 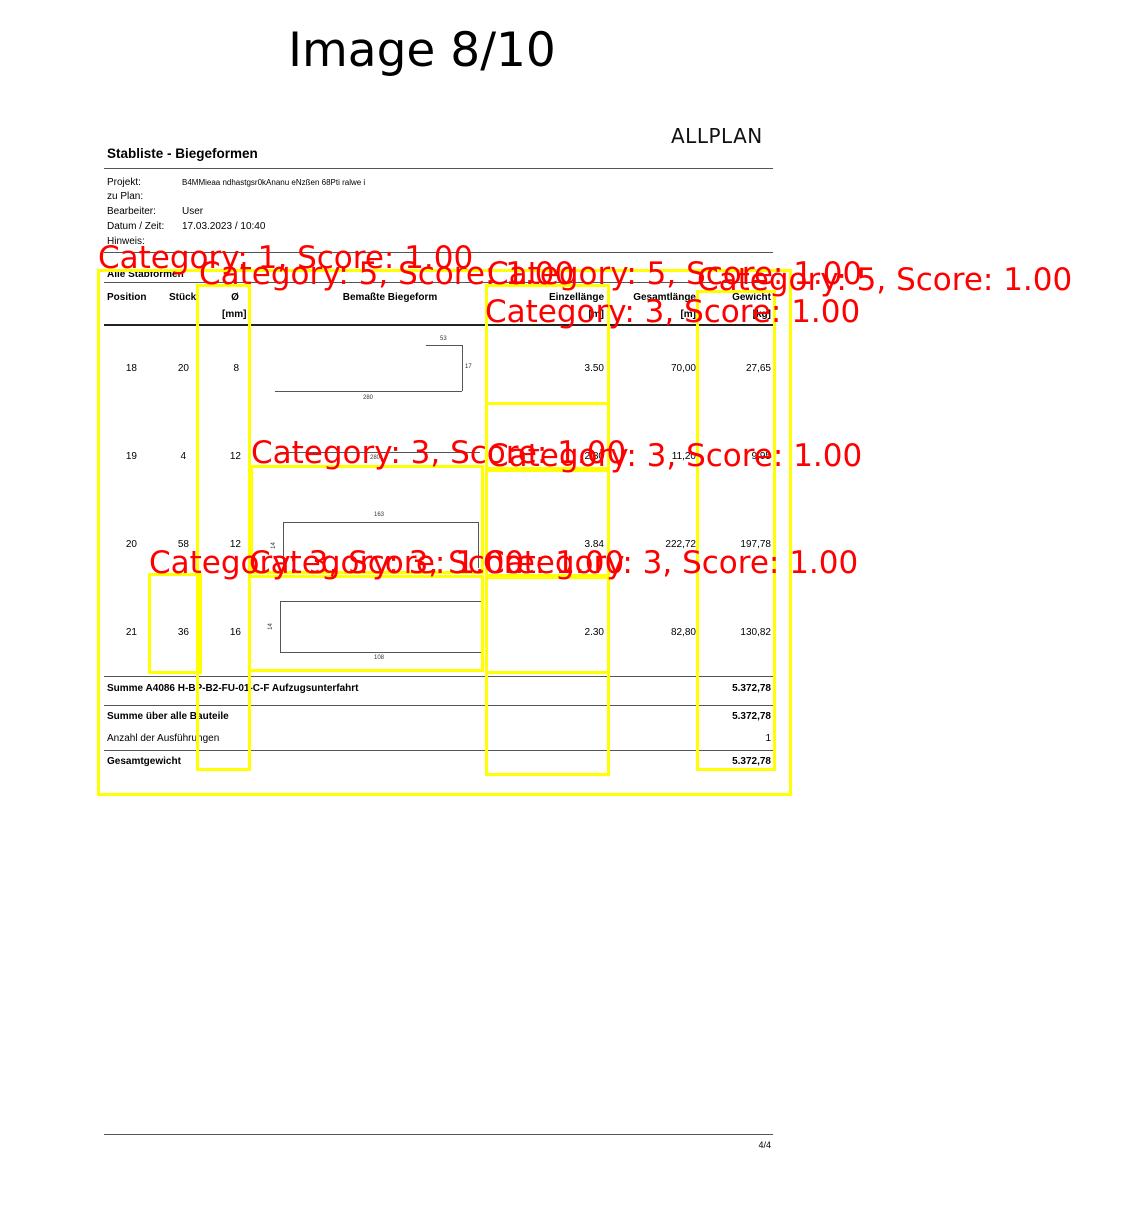 What do you see at coordinates (224, 226) in the screenshot?
I see `meta-value-datum: 17.03.2023 / 10:40` at bounding box center [224, 226].